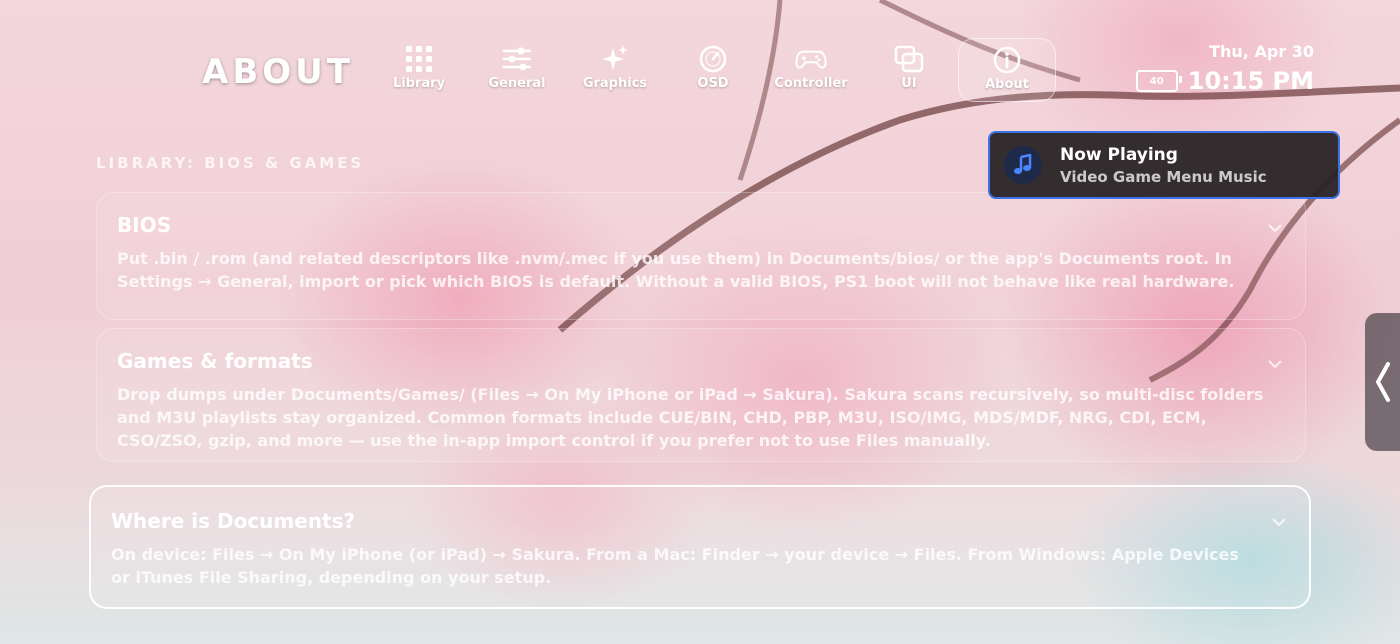  I want to click on tab-label: OSD, so click(713, 83).